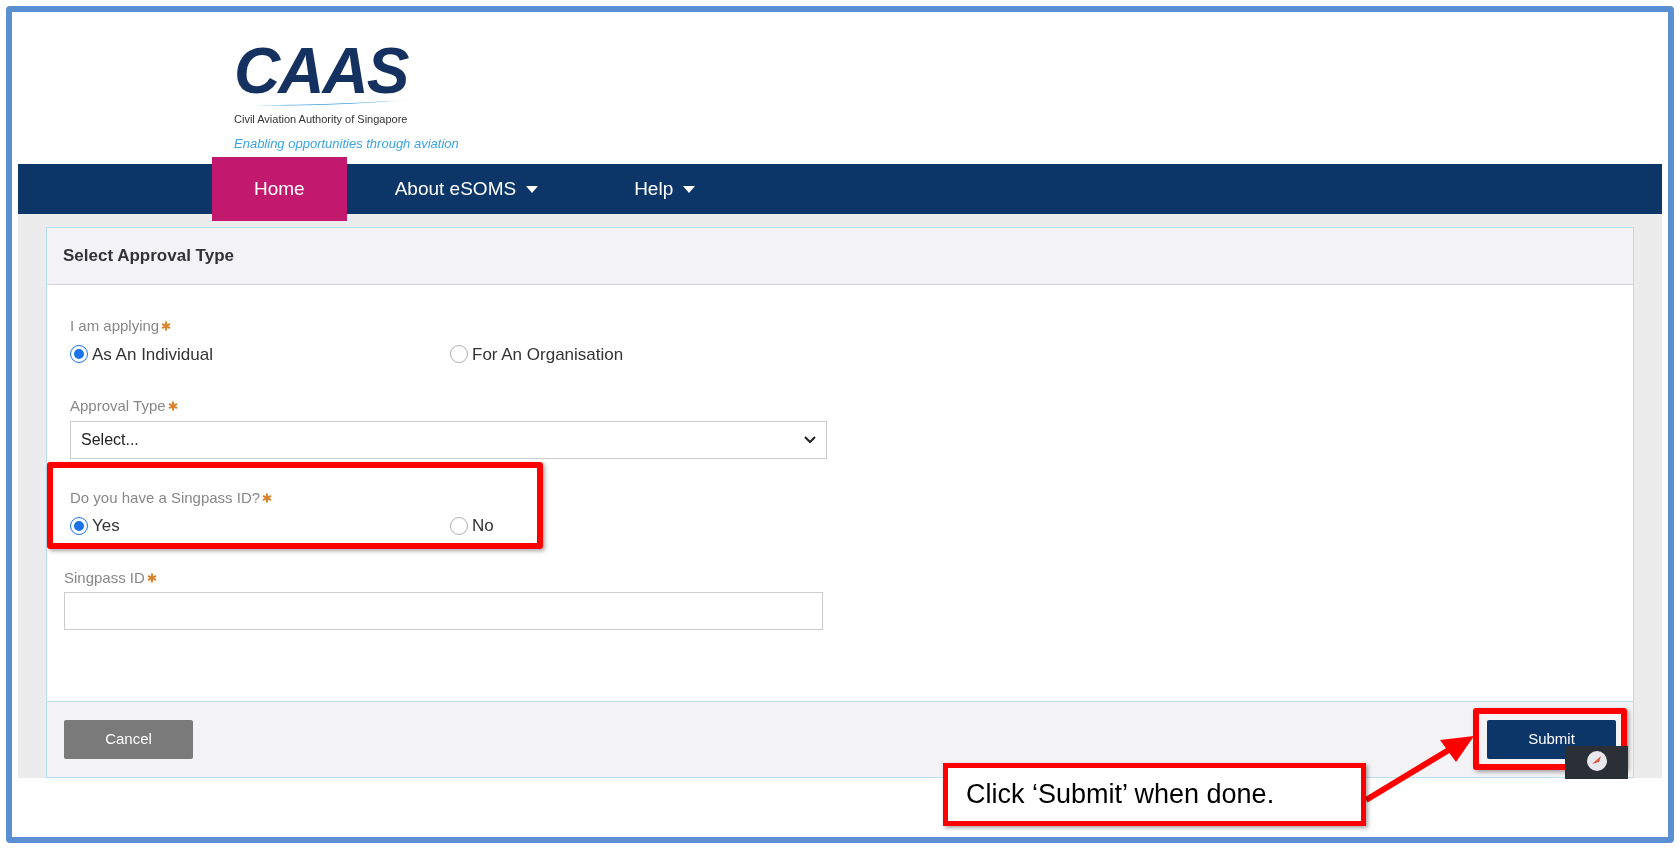 The image size is (1680, 849). I want to click on bubble-icon, so click(1596, 761).